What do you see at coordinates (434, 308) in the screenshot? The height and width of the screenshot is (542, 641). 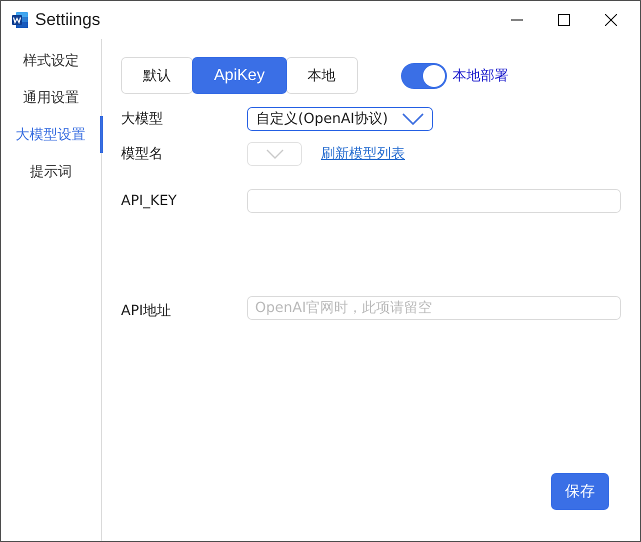 I see `api-url-field: OpenAI官网时，此项请留空` at bounding box center [434, 308].